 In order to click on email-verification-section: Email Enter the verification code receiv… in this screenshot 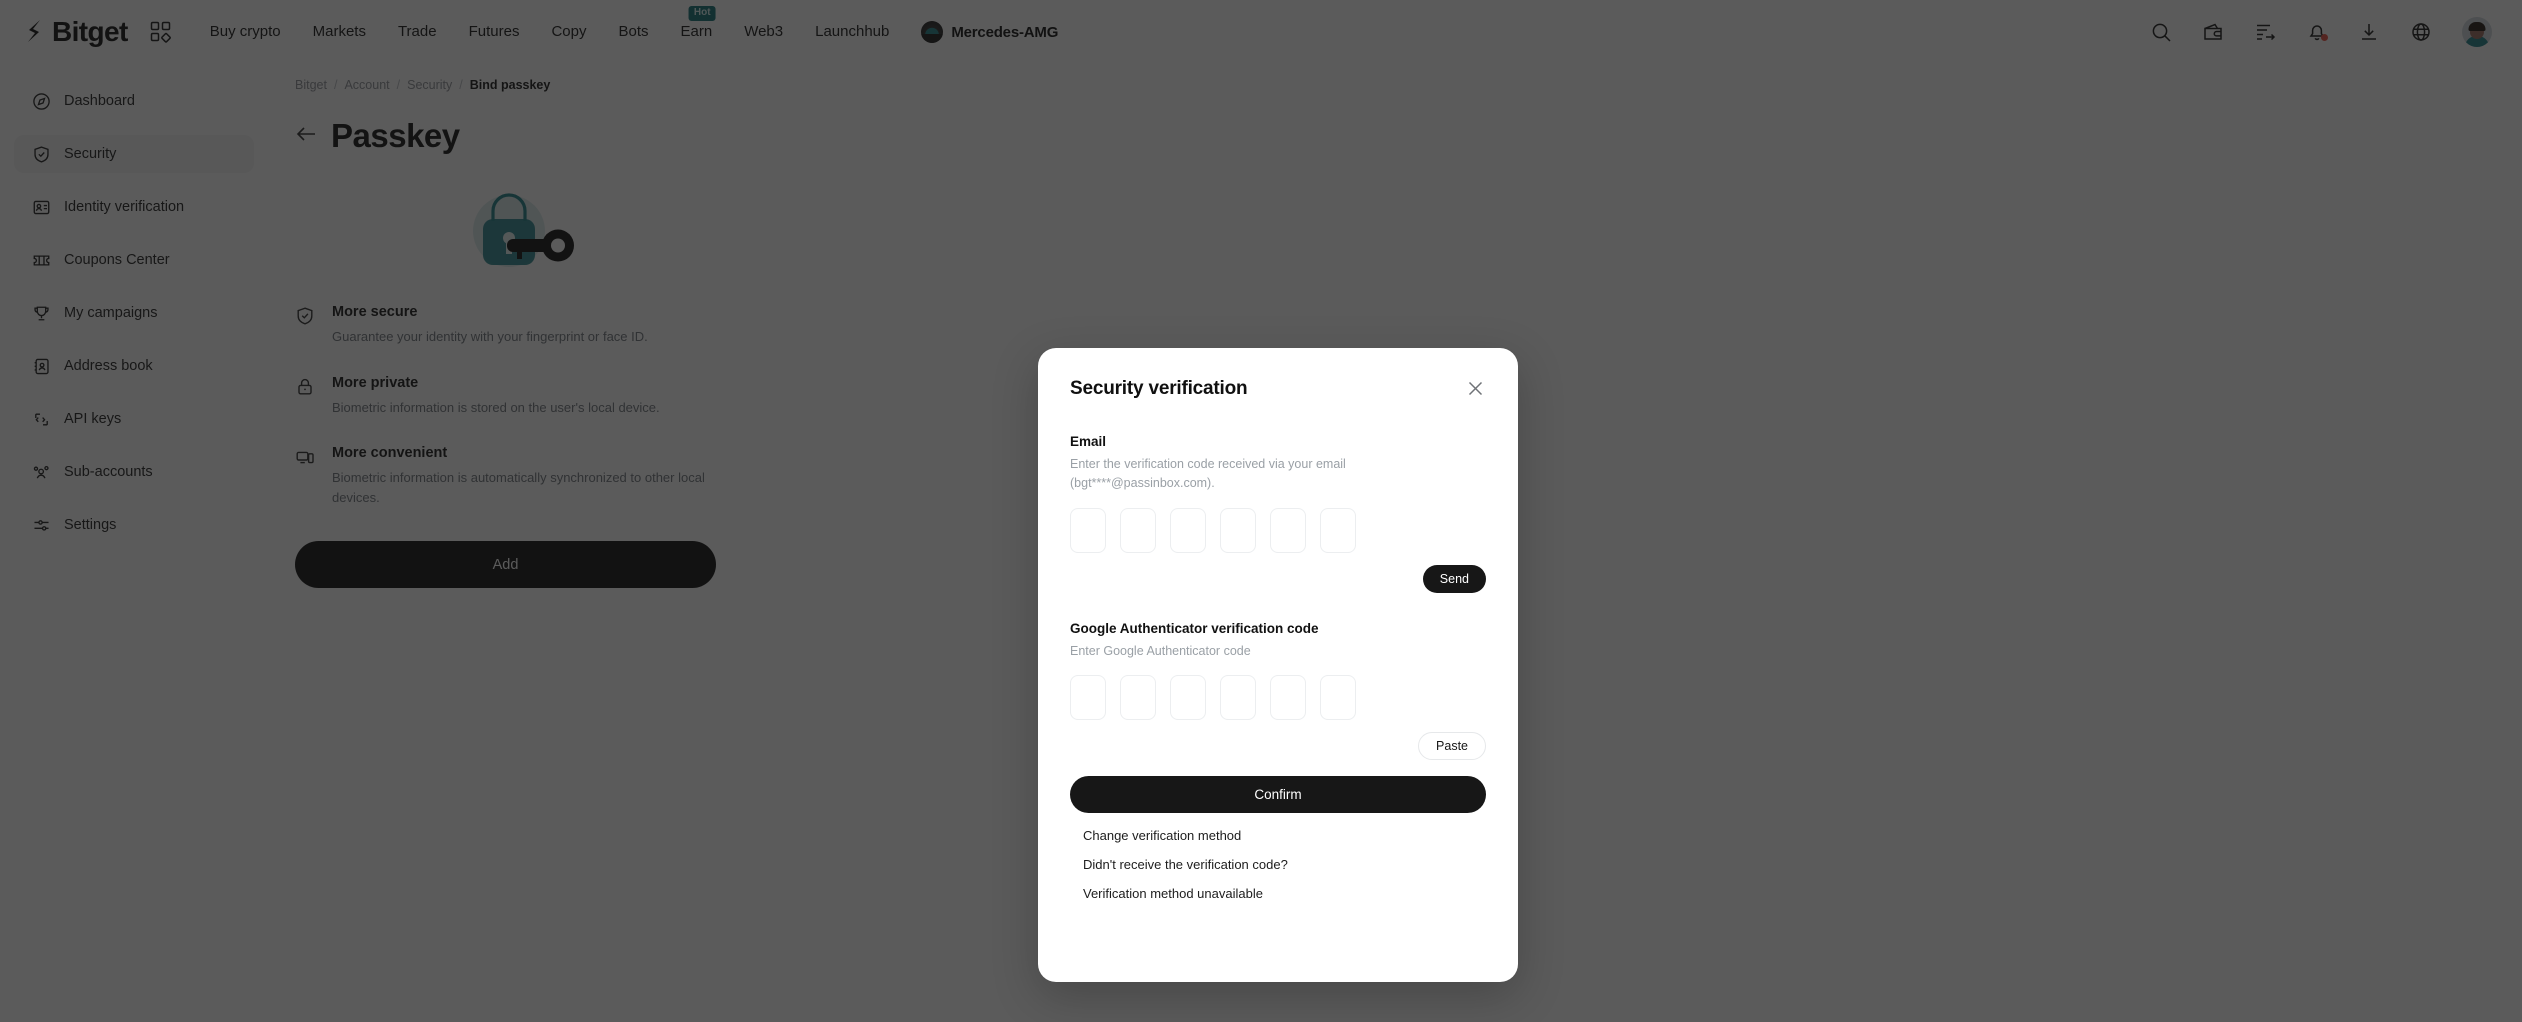, I will do `click(1278, 513)`.